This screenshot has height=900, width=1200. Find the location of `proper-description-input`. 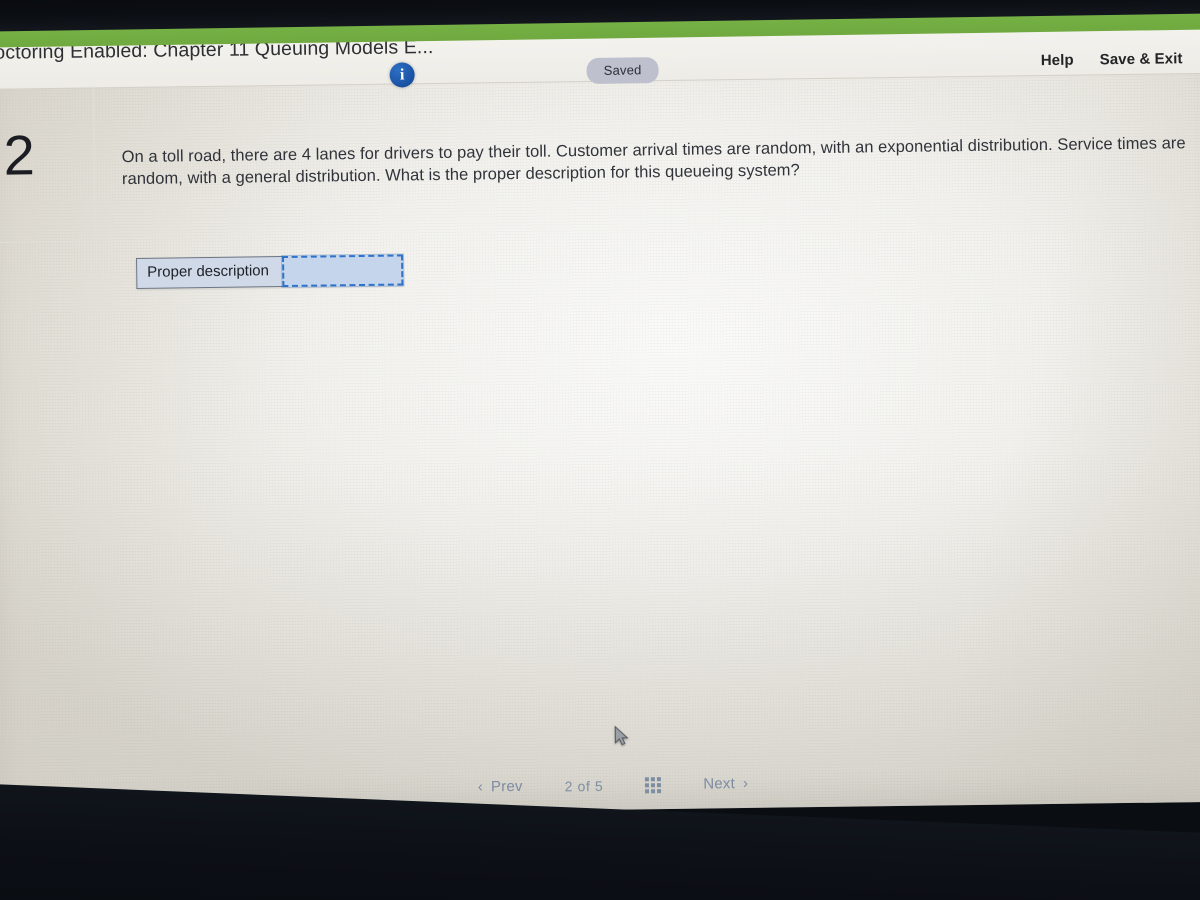

proper-description-input is located at coordinates (342, 271).